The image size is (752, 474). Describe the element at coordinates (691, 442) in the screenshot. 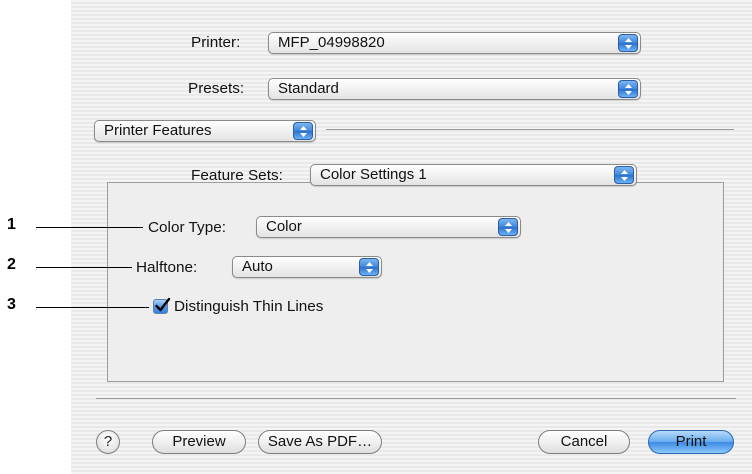

I see `print-button: Print` at that location.